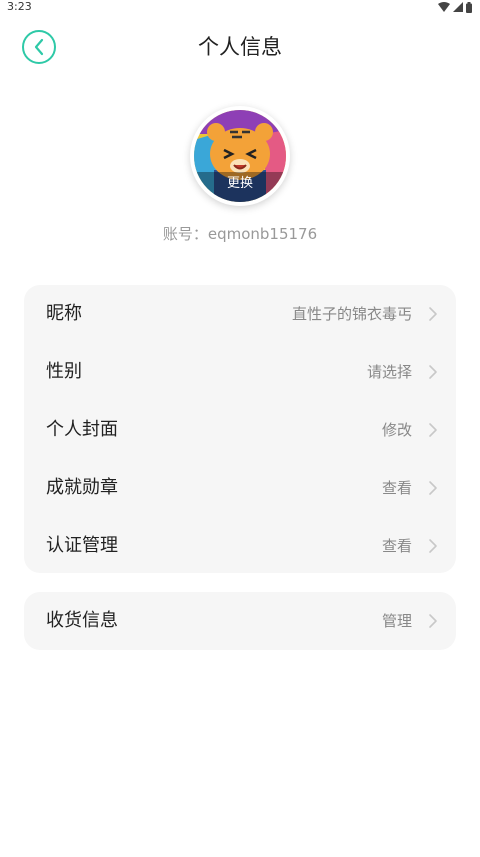 Image resolution: width=480 pixels, height=857 pixels. Describe the element at coordinates (19, 6) in the screenshot. I see `status-time: 3:23` at that location.